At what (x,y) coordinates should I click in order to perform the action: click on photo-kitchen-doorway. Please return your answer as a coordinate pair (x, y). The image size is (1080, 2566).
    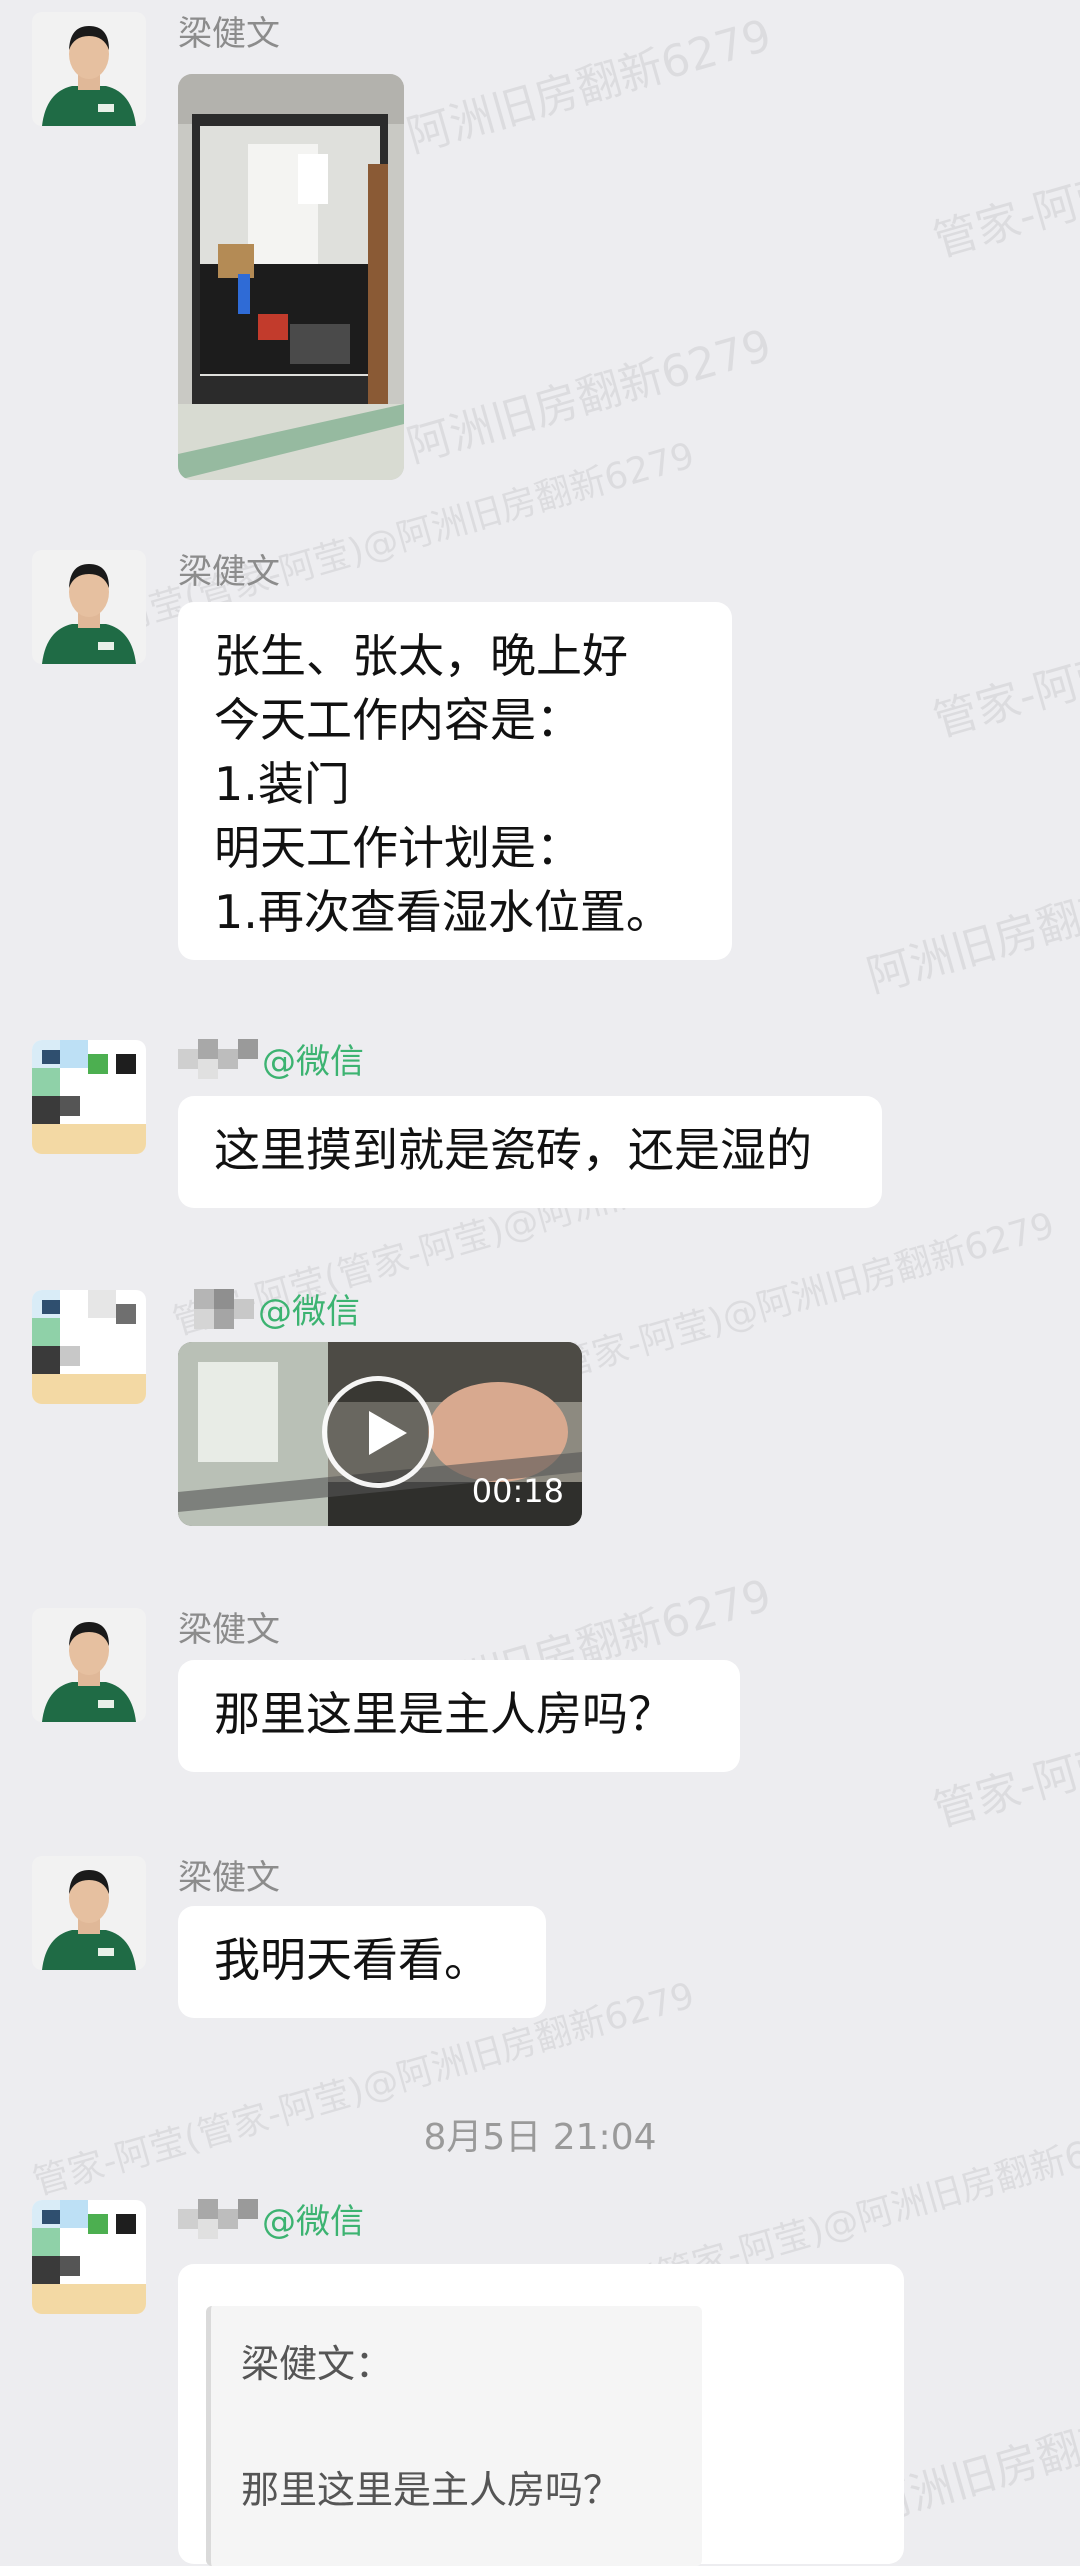
    Looking at the image, I should click on (291, 277).